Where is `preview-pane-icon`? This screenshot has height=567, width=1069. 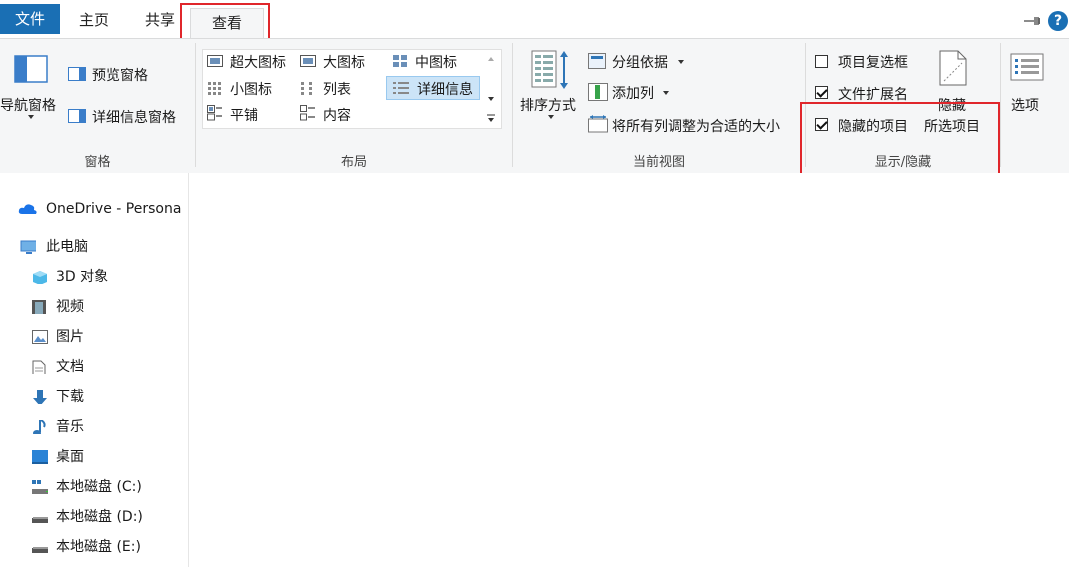 preview-pane-icon is located at coordinates (77, 74).